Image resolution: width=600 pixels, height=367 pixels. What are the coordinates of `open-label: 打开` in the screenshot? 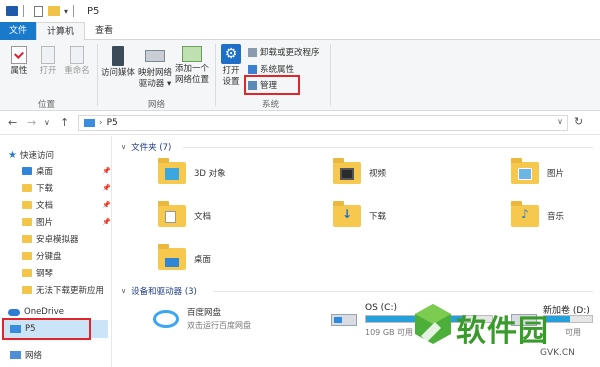 It's located at (48, 71).